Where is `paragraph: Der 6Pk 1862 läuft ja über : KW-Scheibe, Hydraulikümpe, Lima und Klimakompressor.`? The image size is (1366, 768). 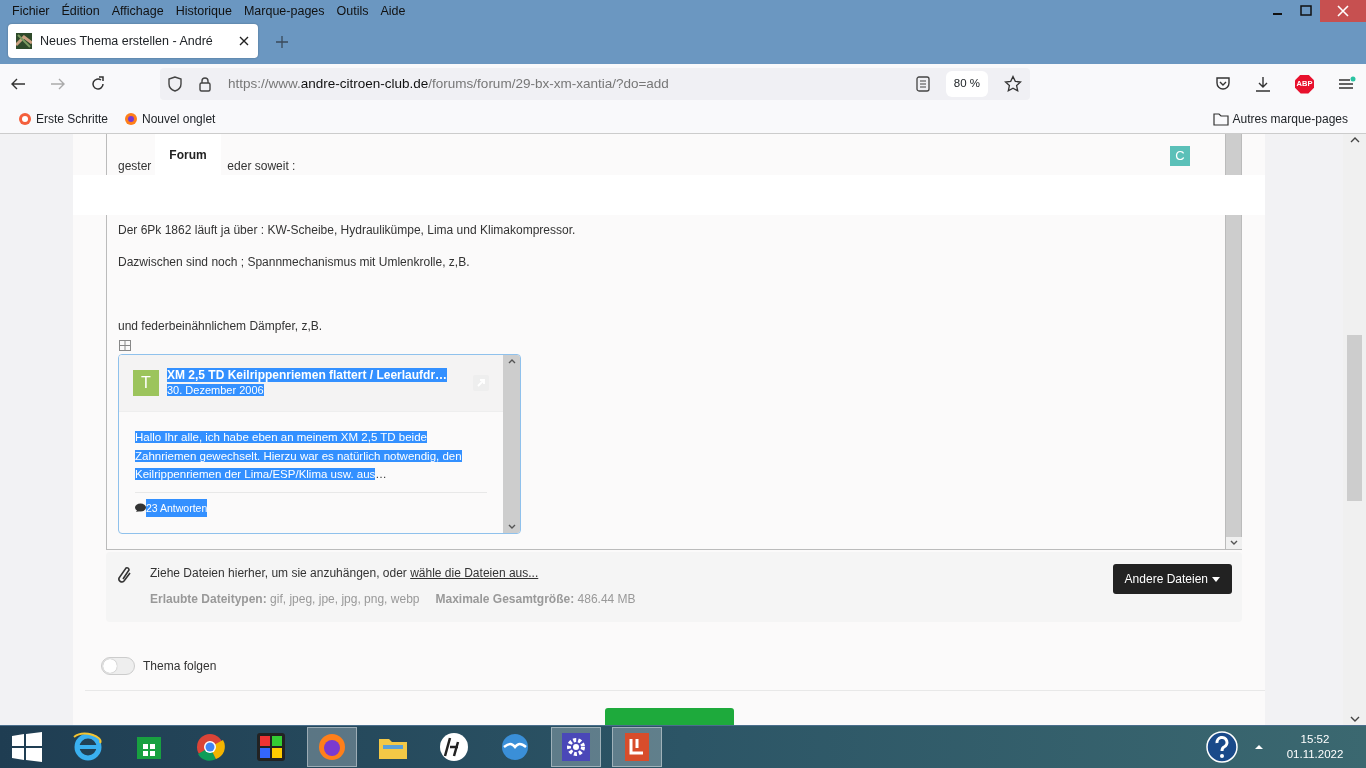
paragraph: Der 6Pk 1862 läuft ja über : KW-Scheibe, Hydraulikümpe, Lima und Klimakompressor. is located at coordinates (347, 230).